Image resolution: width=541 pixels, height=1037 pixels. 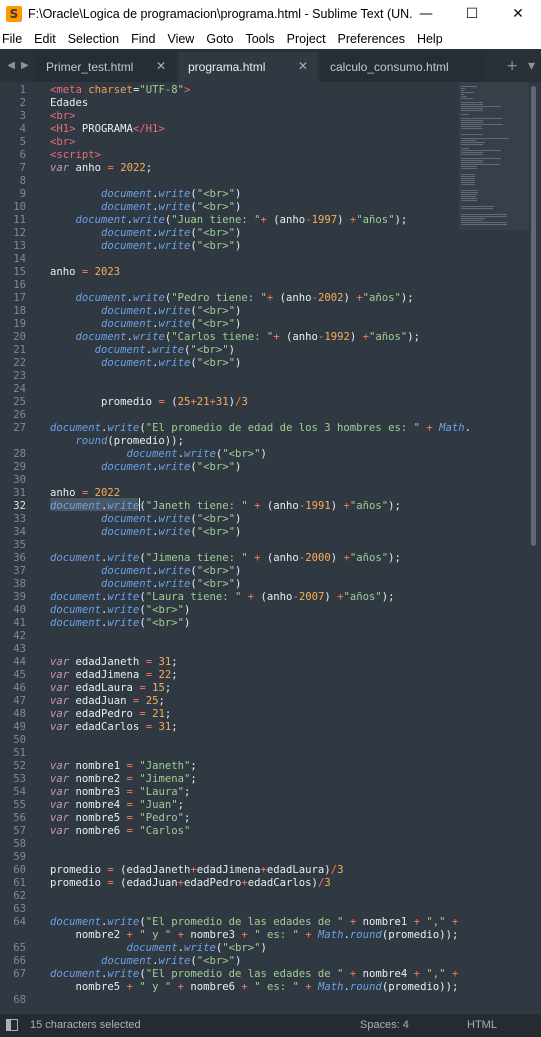 I want to click on line-number: 55, so click(x=19, y=805).